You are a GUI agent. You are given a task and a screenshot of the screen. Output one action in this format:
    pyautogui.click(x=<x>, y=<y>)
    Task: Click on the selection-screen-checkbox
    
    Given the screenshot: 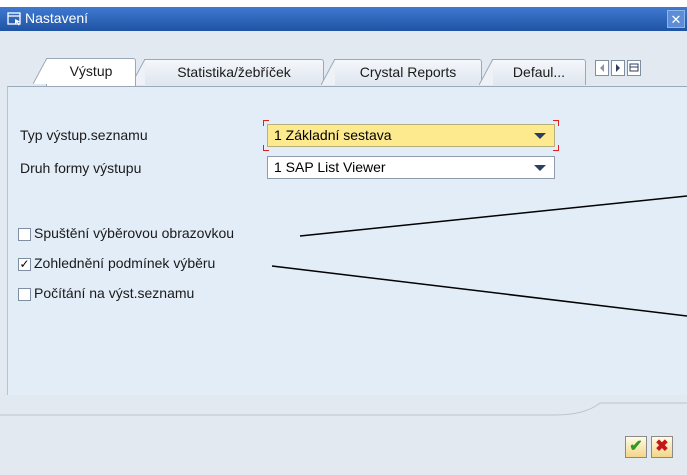 What is the action you would take?
    pyautogui.click(x=24, y=234)
    